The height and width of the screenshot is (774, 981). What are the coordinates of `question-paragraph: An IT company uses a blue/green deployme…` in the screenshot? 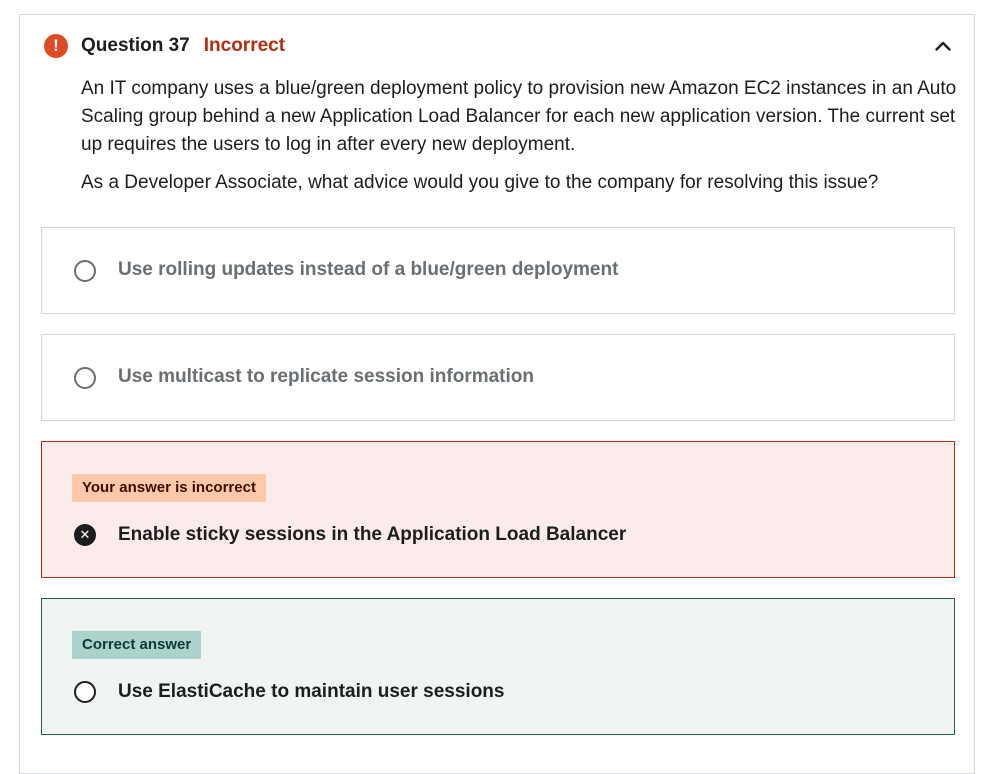 It's located at (519, 116).